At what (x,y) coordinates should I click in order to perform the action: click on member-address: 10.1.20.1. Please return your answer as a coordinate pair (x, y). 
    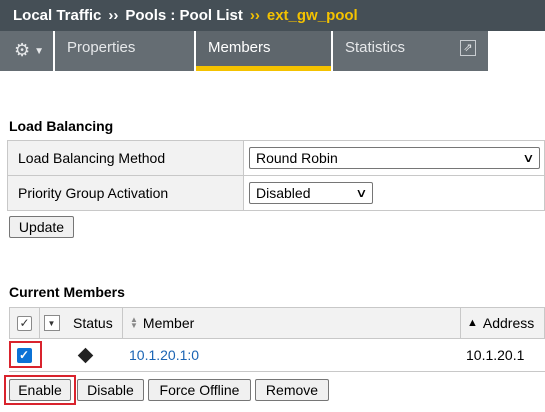
    Looking at the image, I should click on (495, 355).